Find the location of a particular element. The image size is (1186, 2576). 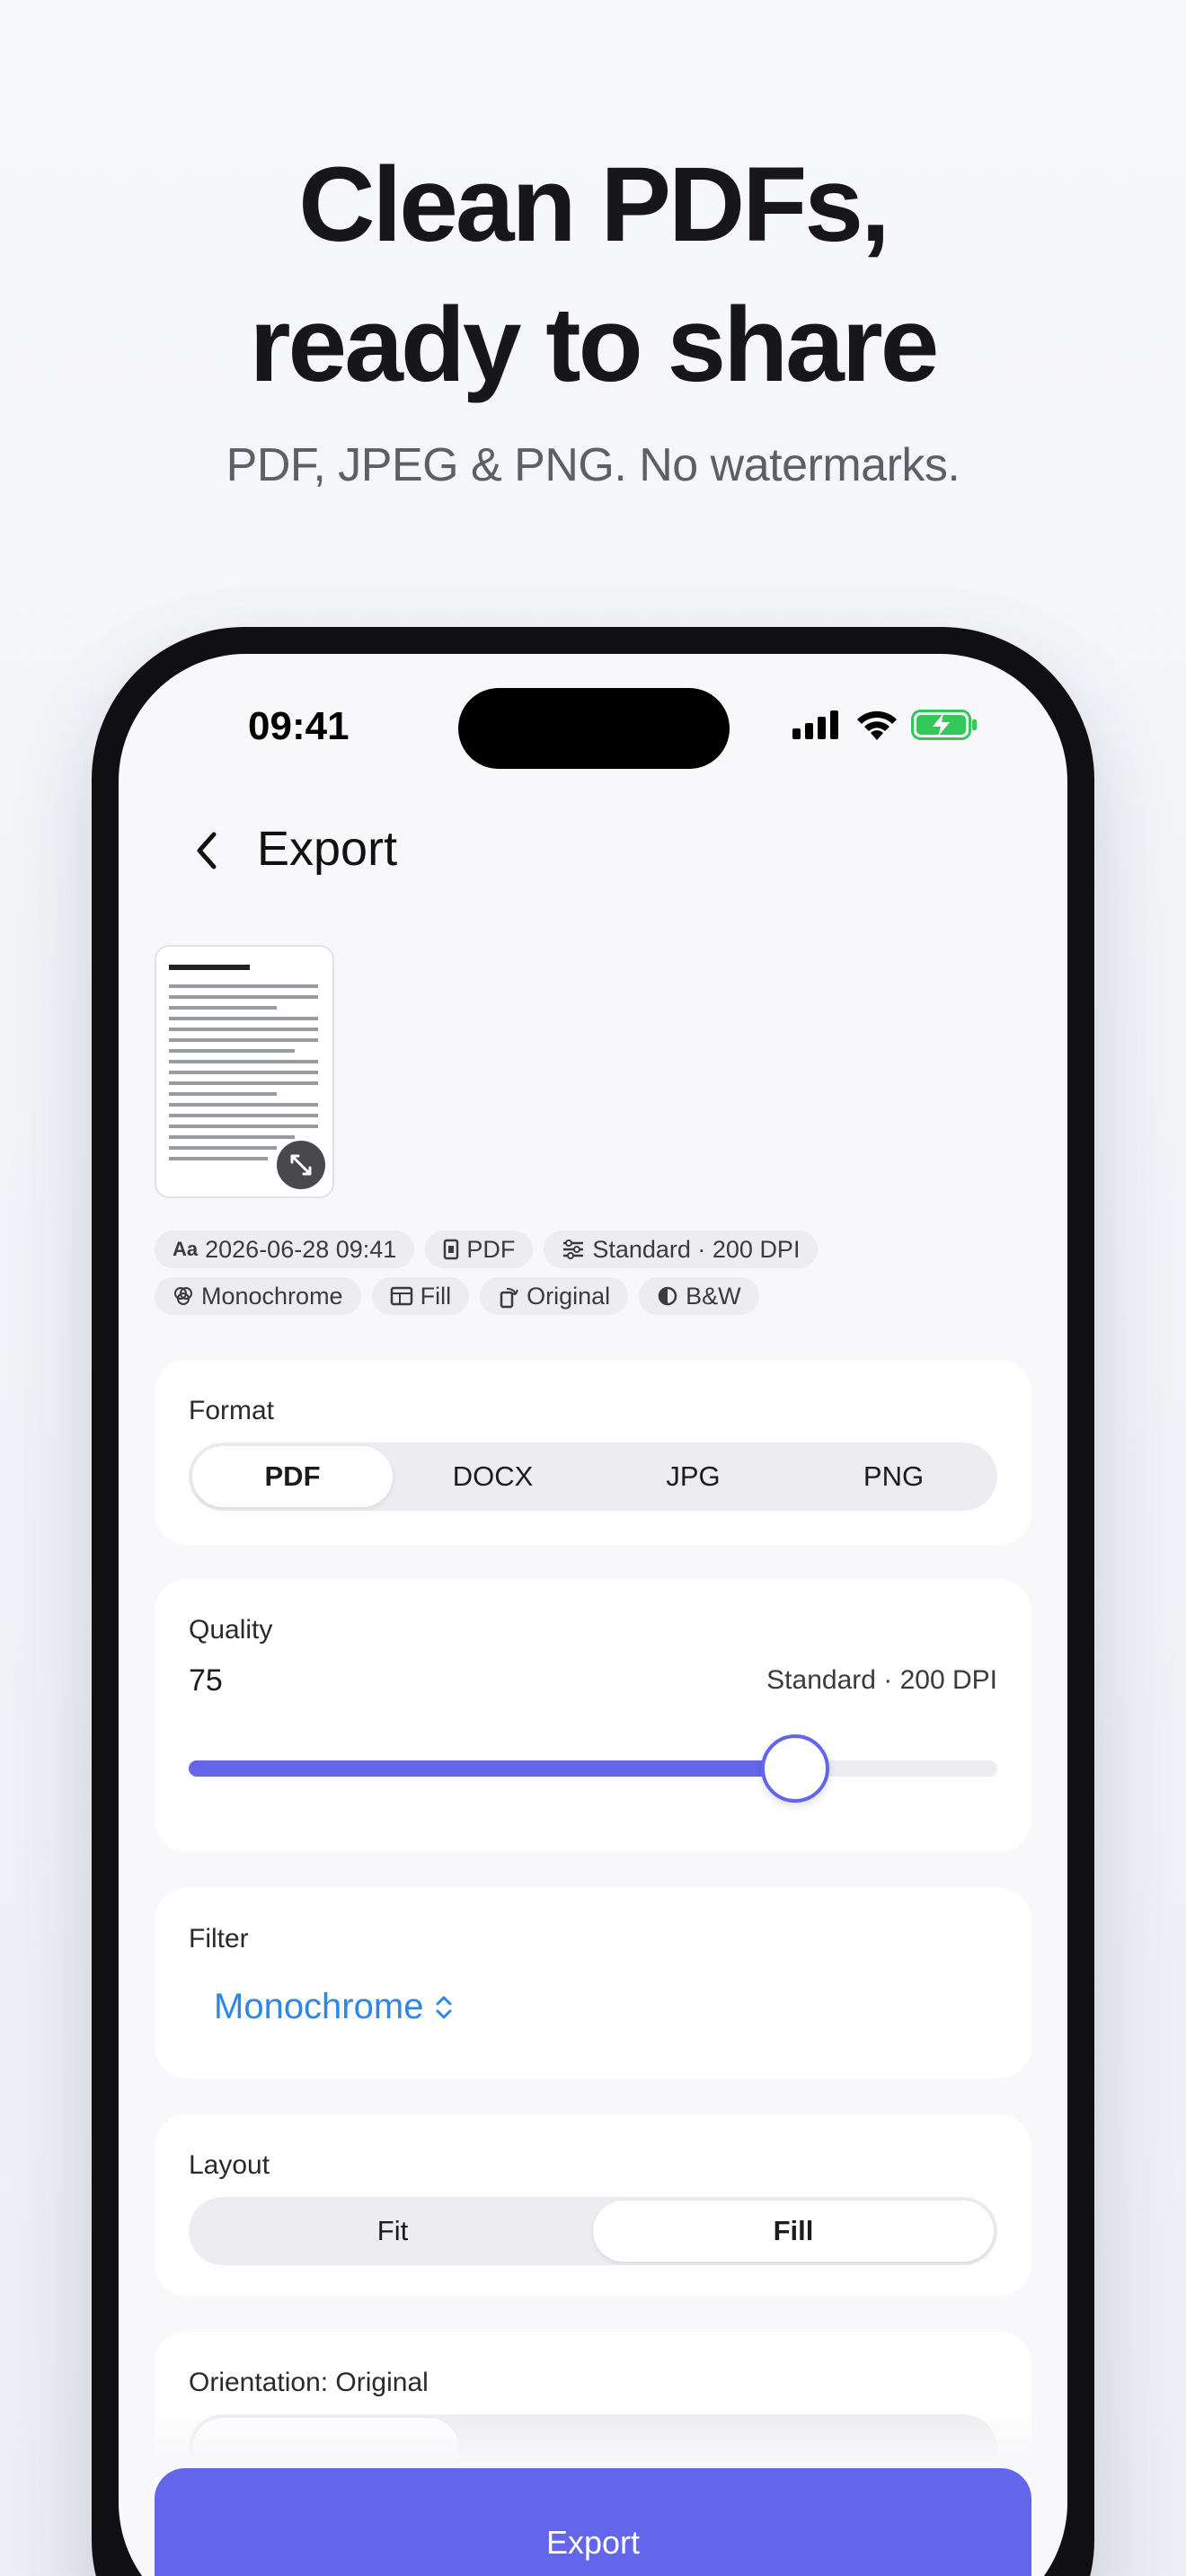

layout-segmented-control: Fit Fill is located at coordinates (593, 2231).